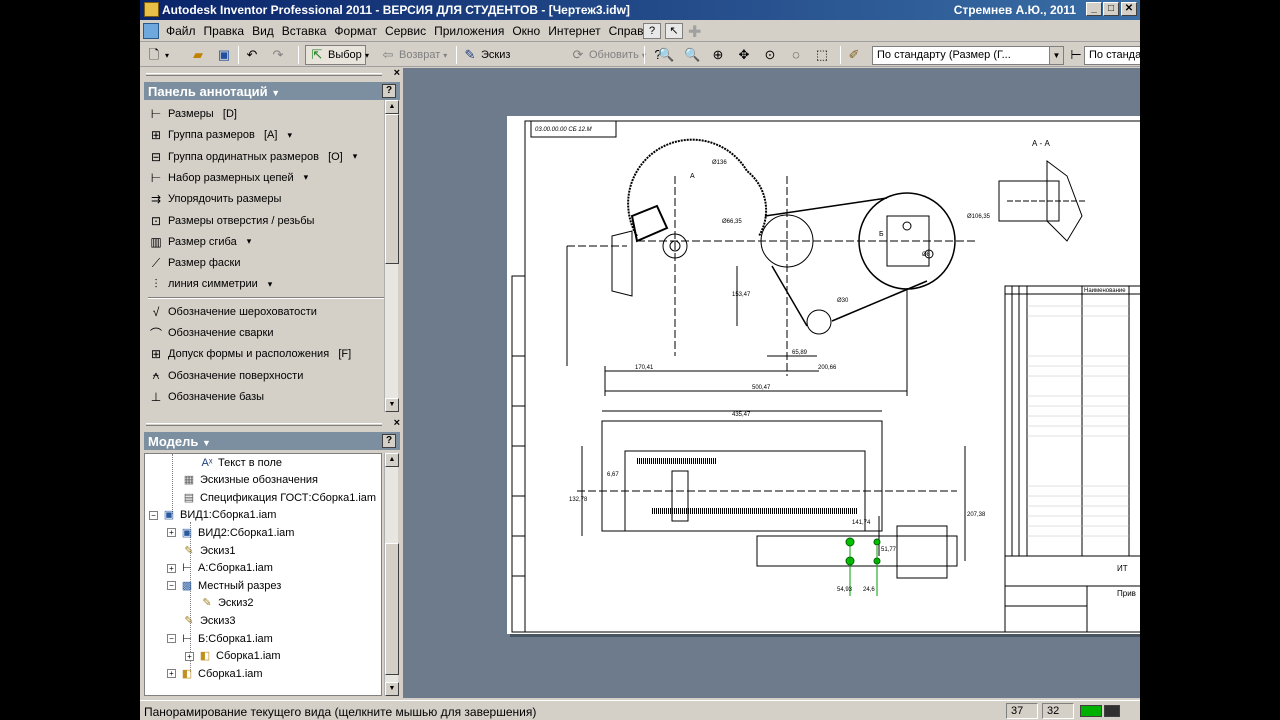 The height and width of the screenshot is (720, 1280). Describe the element at coordinates (692, 55) in the screenshot. I see `zoom-window-button: 🔍` at that location.